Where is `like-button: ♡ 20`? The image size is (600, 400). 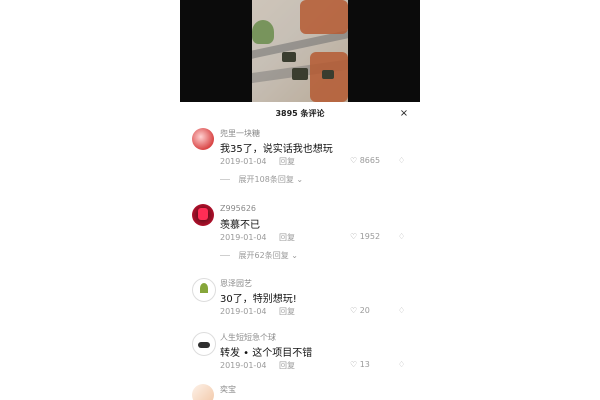
like-button: ♡ 20 is located at coordinates (360, 310).